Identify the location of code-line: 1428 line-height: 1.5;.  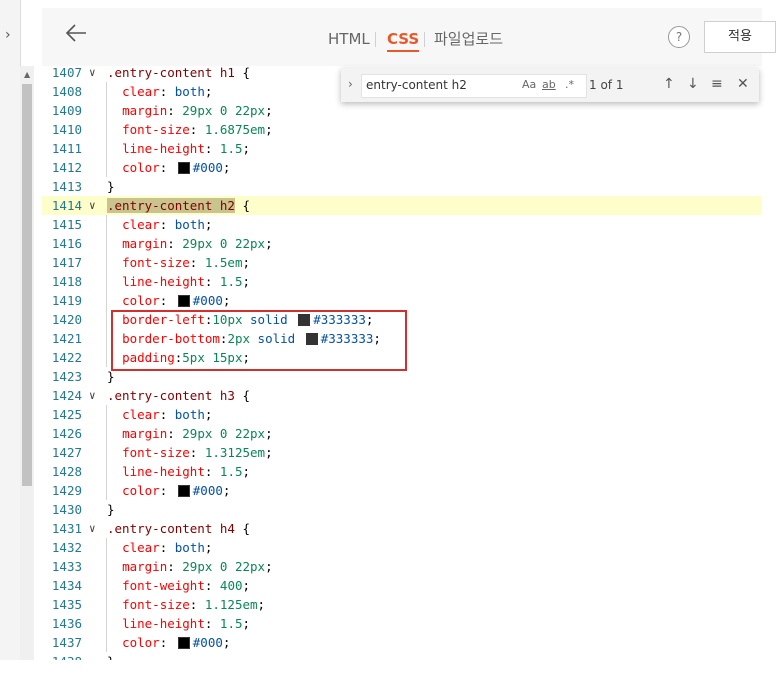
(402, 471).